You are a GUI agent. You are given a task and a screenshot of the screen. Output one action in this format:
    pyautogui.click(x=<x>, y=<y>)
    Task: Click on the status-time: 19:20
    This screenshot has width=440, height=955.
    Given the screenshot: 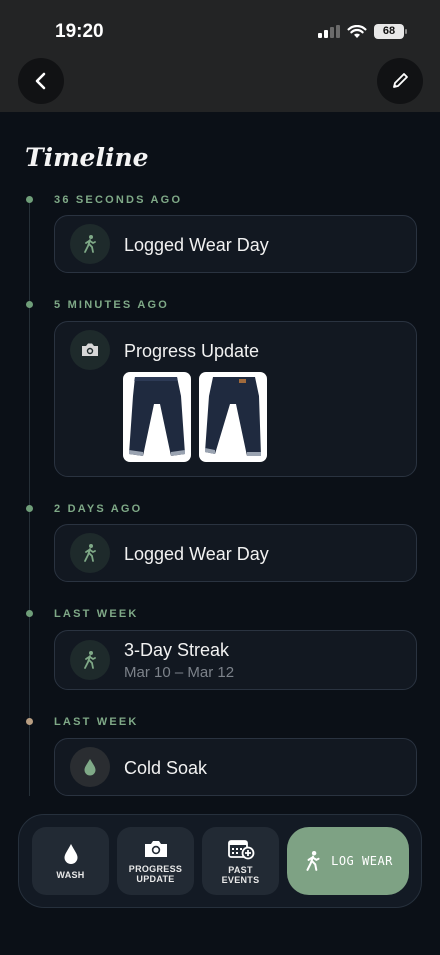 What is the action you would take?
    pyautogui.click(x=79, y=31)
    